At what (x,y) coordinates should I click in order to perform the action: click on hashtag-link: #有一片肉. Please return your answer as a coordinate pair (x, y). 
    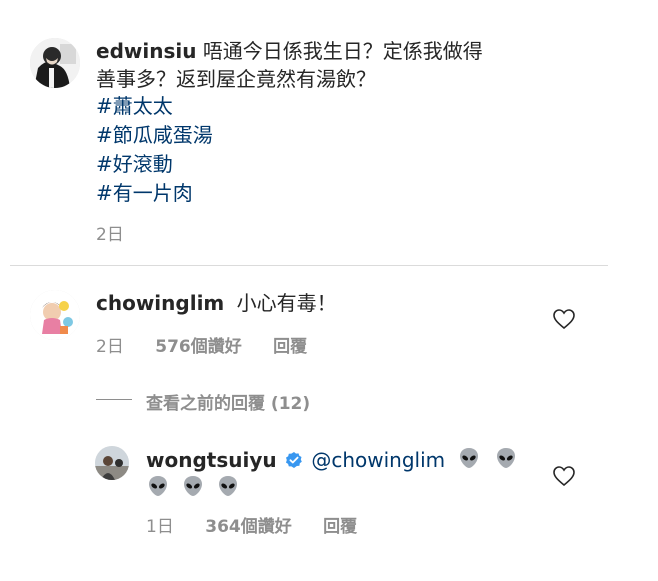
    Looking at the image, I should click on (154, 193).